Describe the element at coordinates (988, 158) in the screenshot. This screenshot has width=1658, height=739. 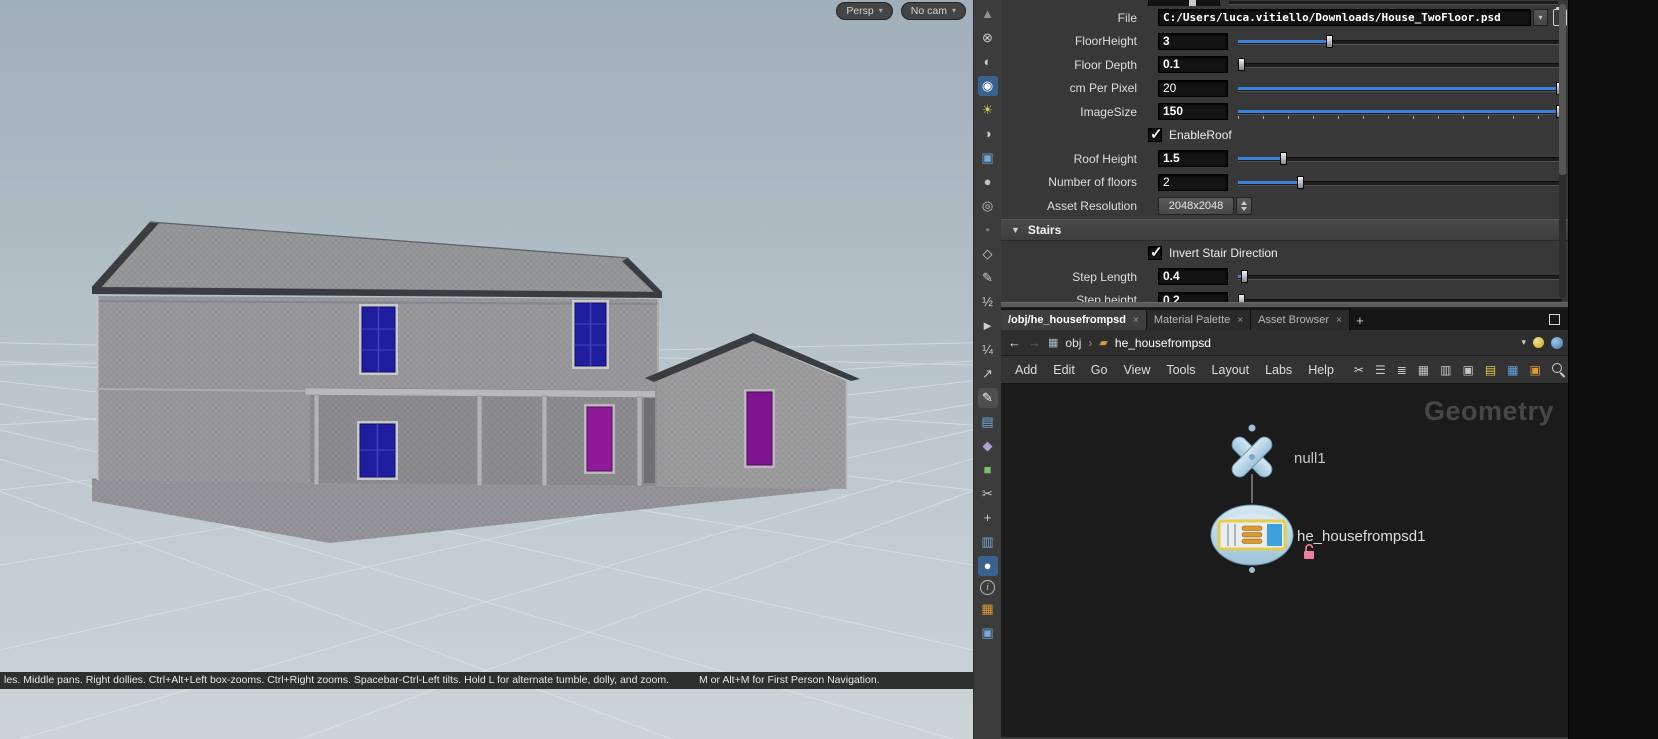
I see `hdr-monitor-icon: ▣` at that location.